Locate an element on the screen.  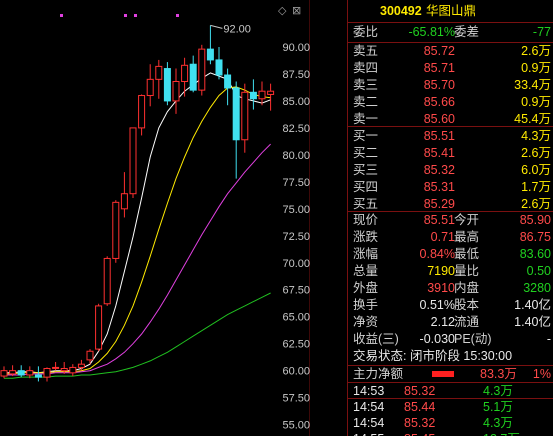
stat-label: 今开 is located at coordinates (467, 220).